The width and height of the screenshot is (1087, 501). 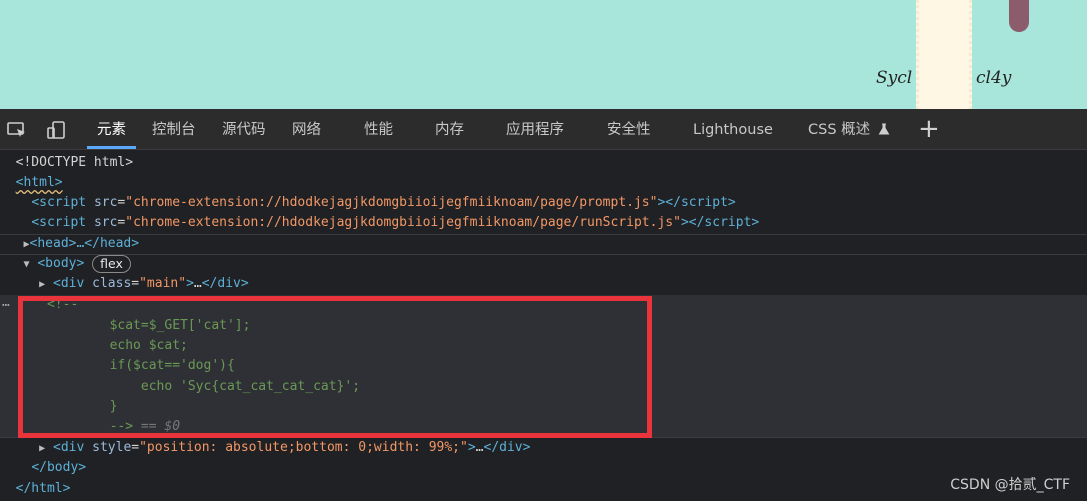 I want to click on tab-performance: 性能, so click(x=378, y=129).